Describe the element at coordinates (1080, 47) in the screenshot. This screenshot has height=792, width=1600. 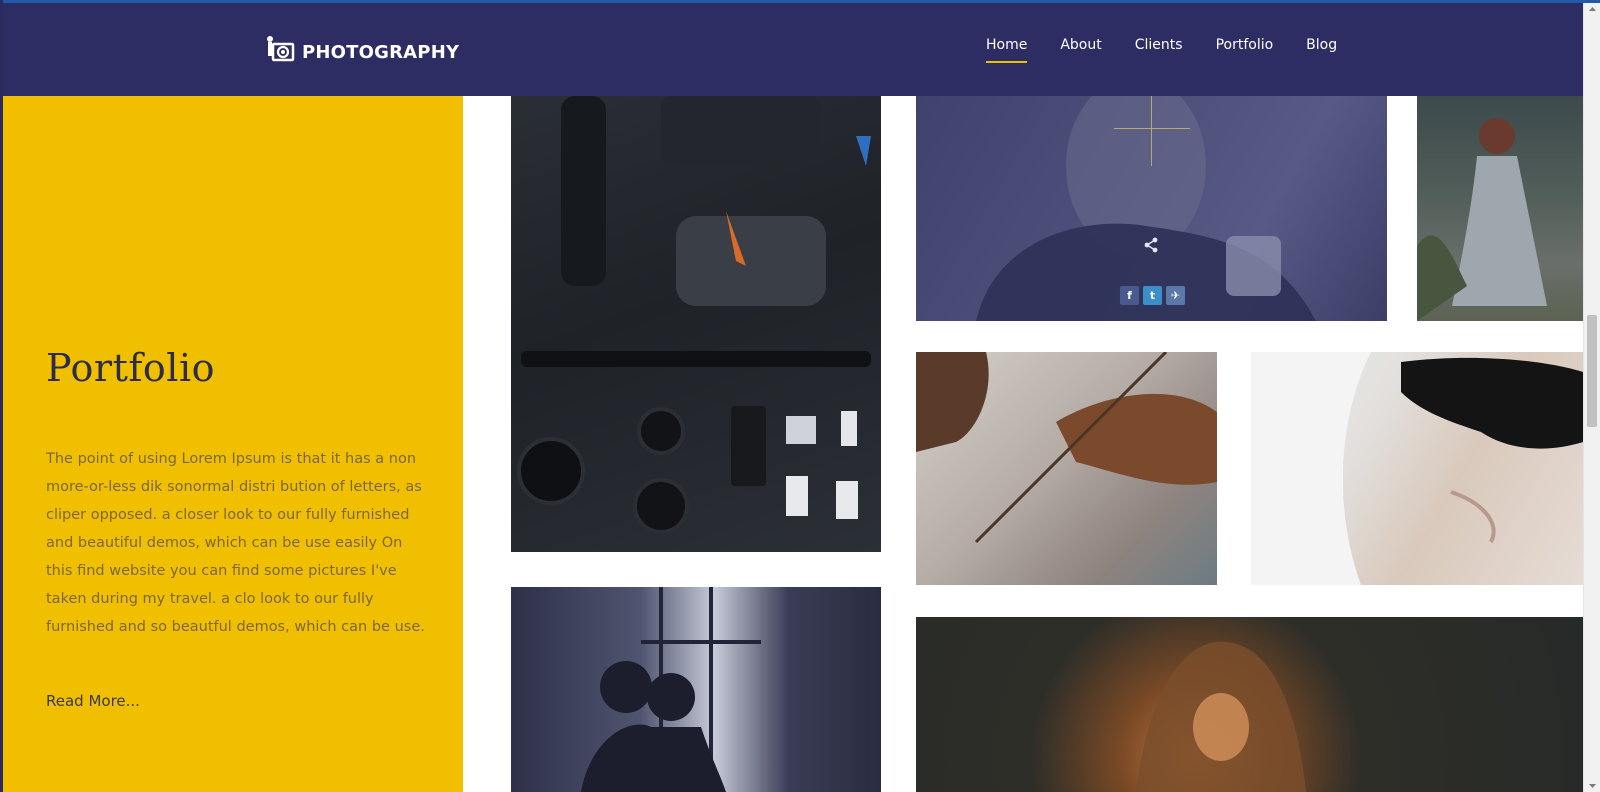
I see `nav-item-about: About` at that location.